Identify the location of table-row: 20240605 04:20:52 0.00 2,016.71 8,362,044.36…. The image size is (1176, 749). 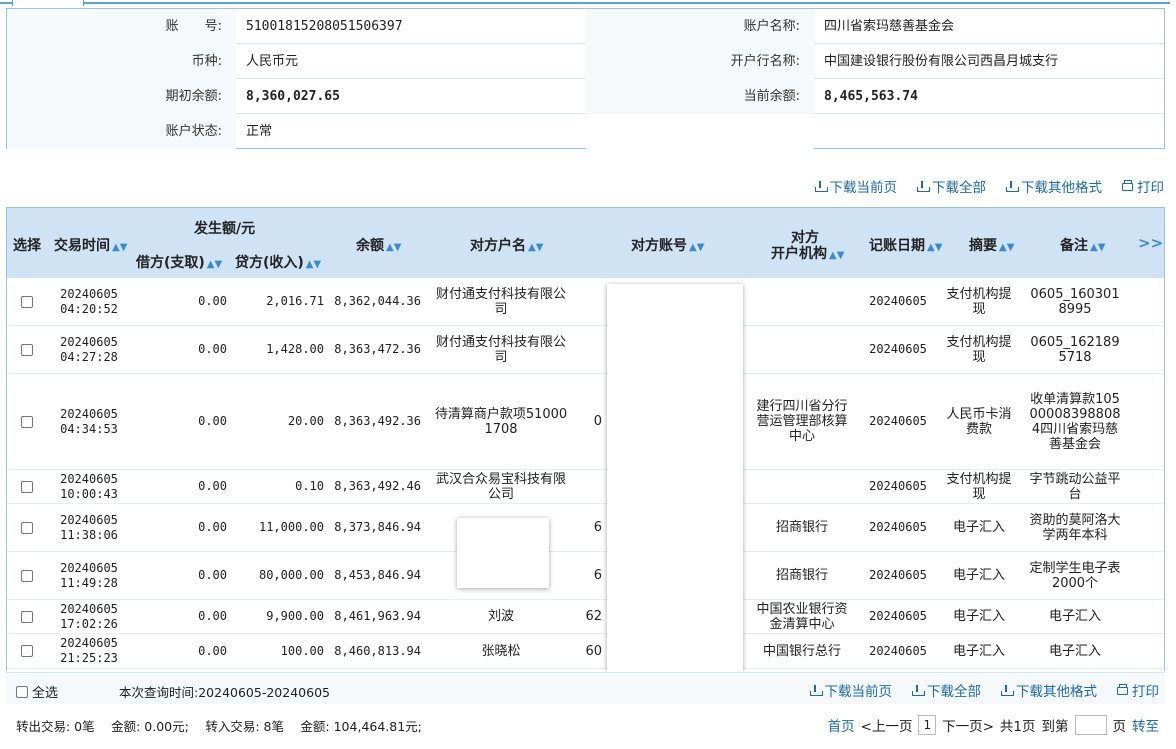
(585, 302).